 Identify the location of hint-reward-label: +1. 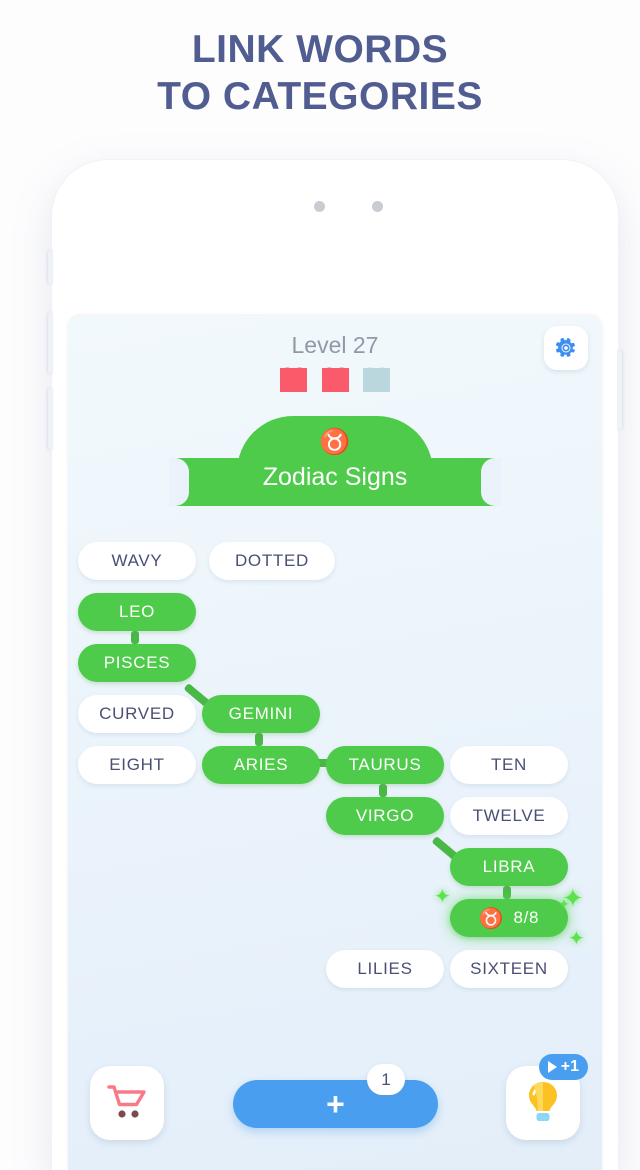
(569, 1066).